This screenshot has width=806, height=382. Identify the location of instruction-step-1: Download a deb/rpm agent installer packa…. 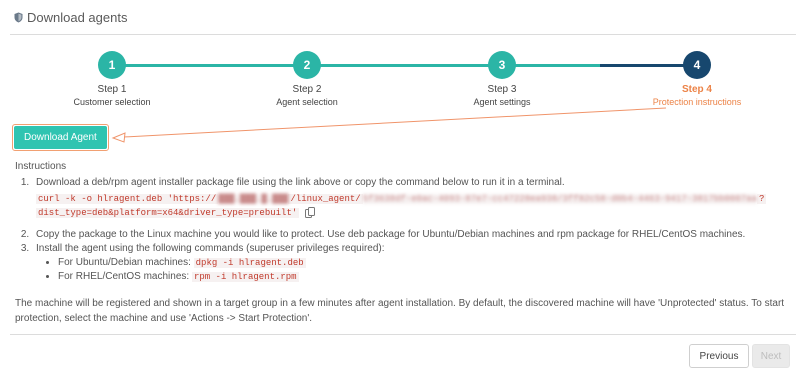
(418, 202).